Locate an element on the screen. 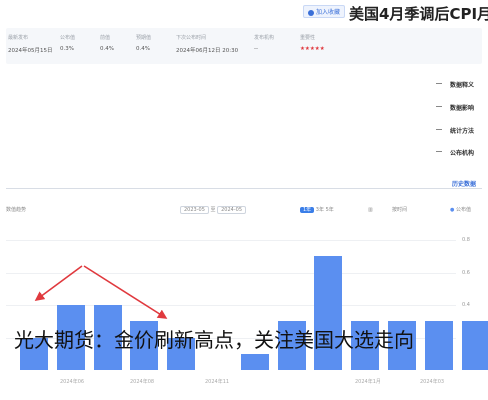 The width and height of the screenshot is (488, 400). arrow-left is located at coordinates (58, 283).